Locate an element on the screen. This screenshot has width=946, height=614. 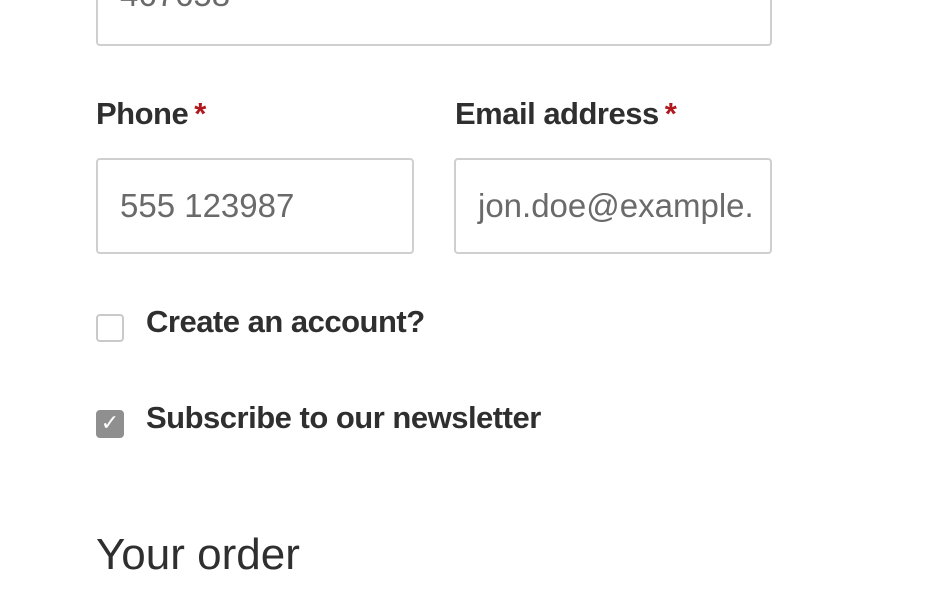
newsletter-label: Subscribe to our newsletter is located at coordinates (343, 418).